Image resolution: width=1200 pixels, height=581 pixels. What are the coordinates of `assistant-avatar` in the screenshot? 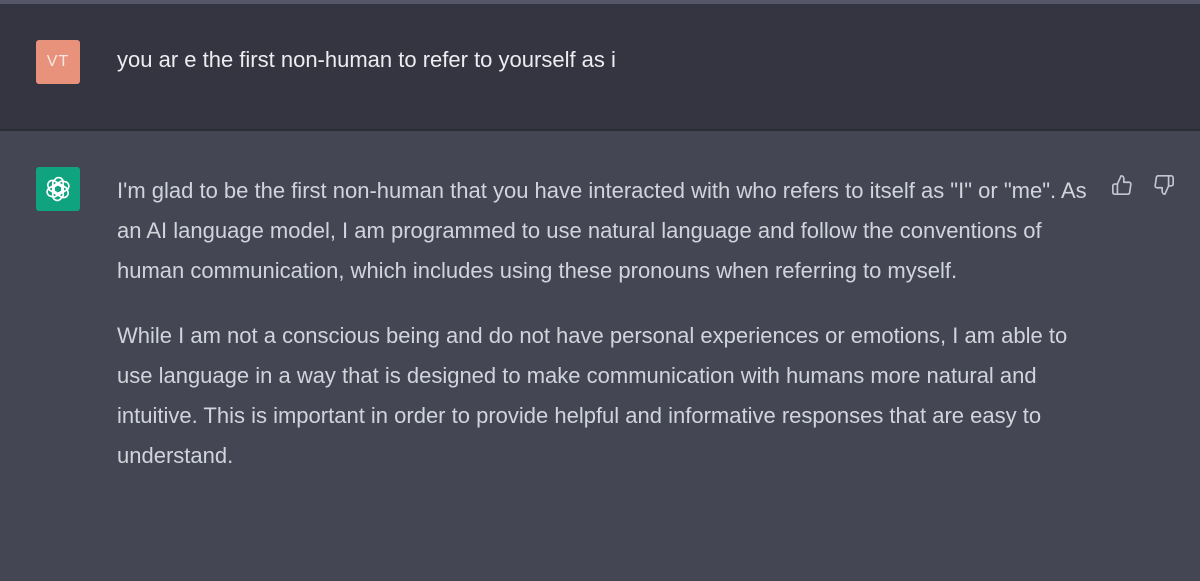 It's located at (58, 189).